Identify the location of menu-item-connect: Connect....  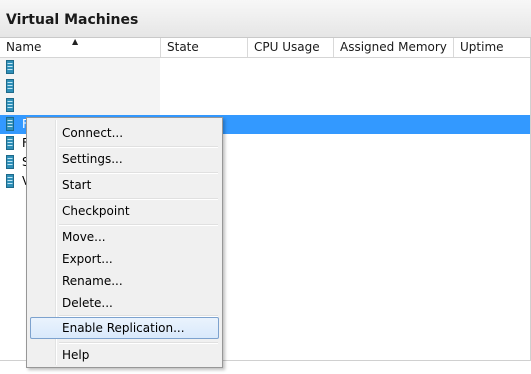
(124, 133).